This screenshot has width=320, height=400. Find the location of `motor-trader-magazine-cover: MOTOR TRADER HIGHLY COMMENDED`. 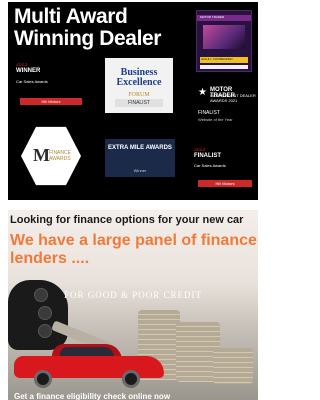

motor-trader-magazine-cover: MOTOR TRADER HIGHLY COMMENDED is located at coordinates (224, 41).